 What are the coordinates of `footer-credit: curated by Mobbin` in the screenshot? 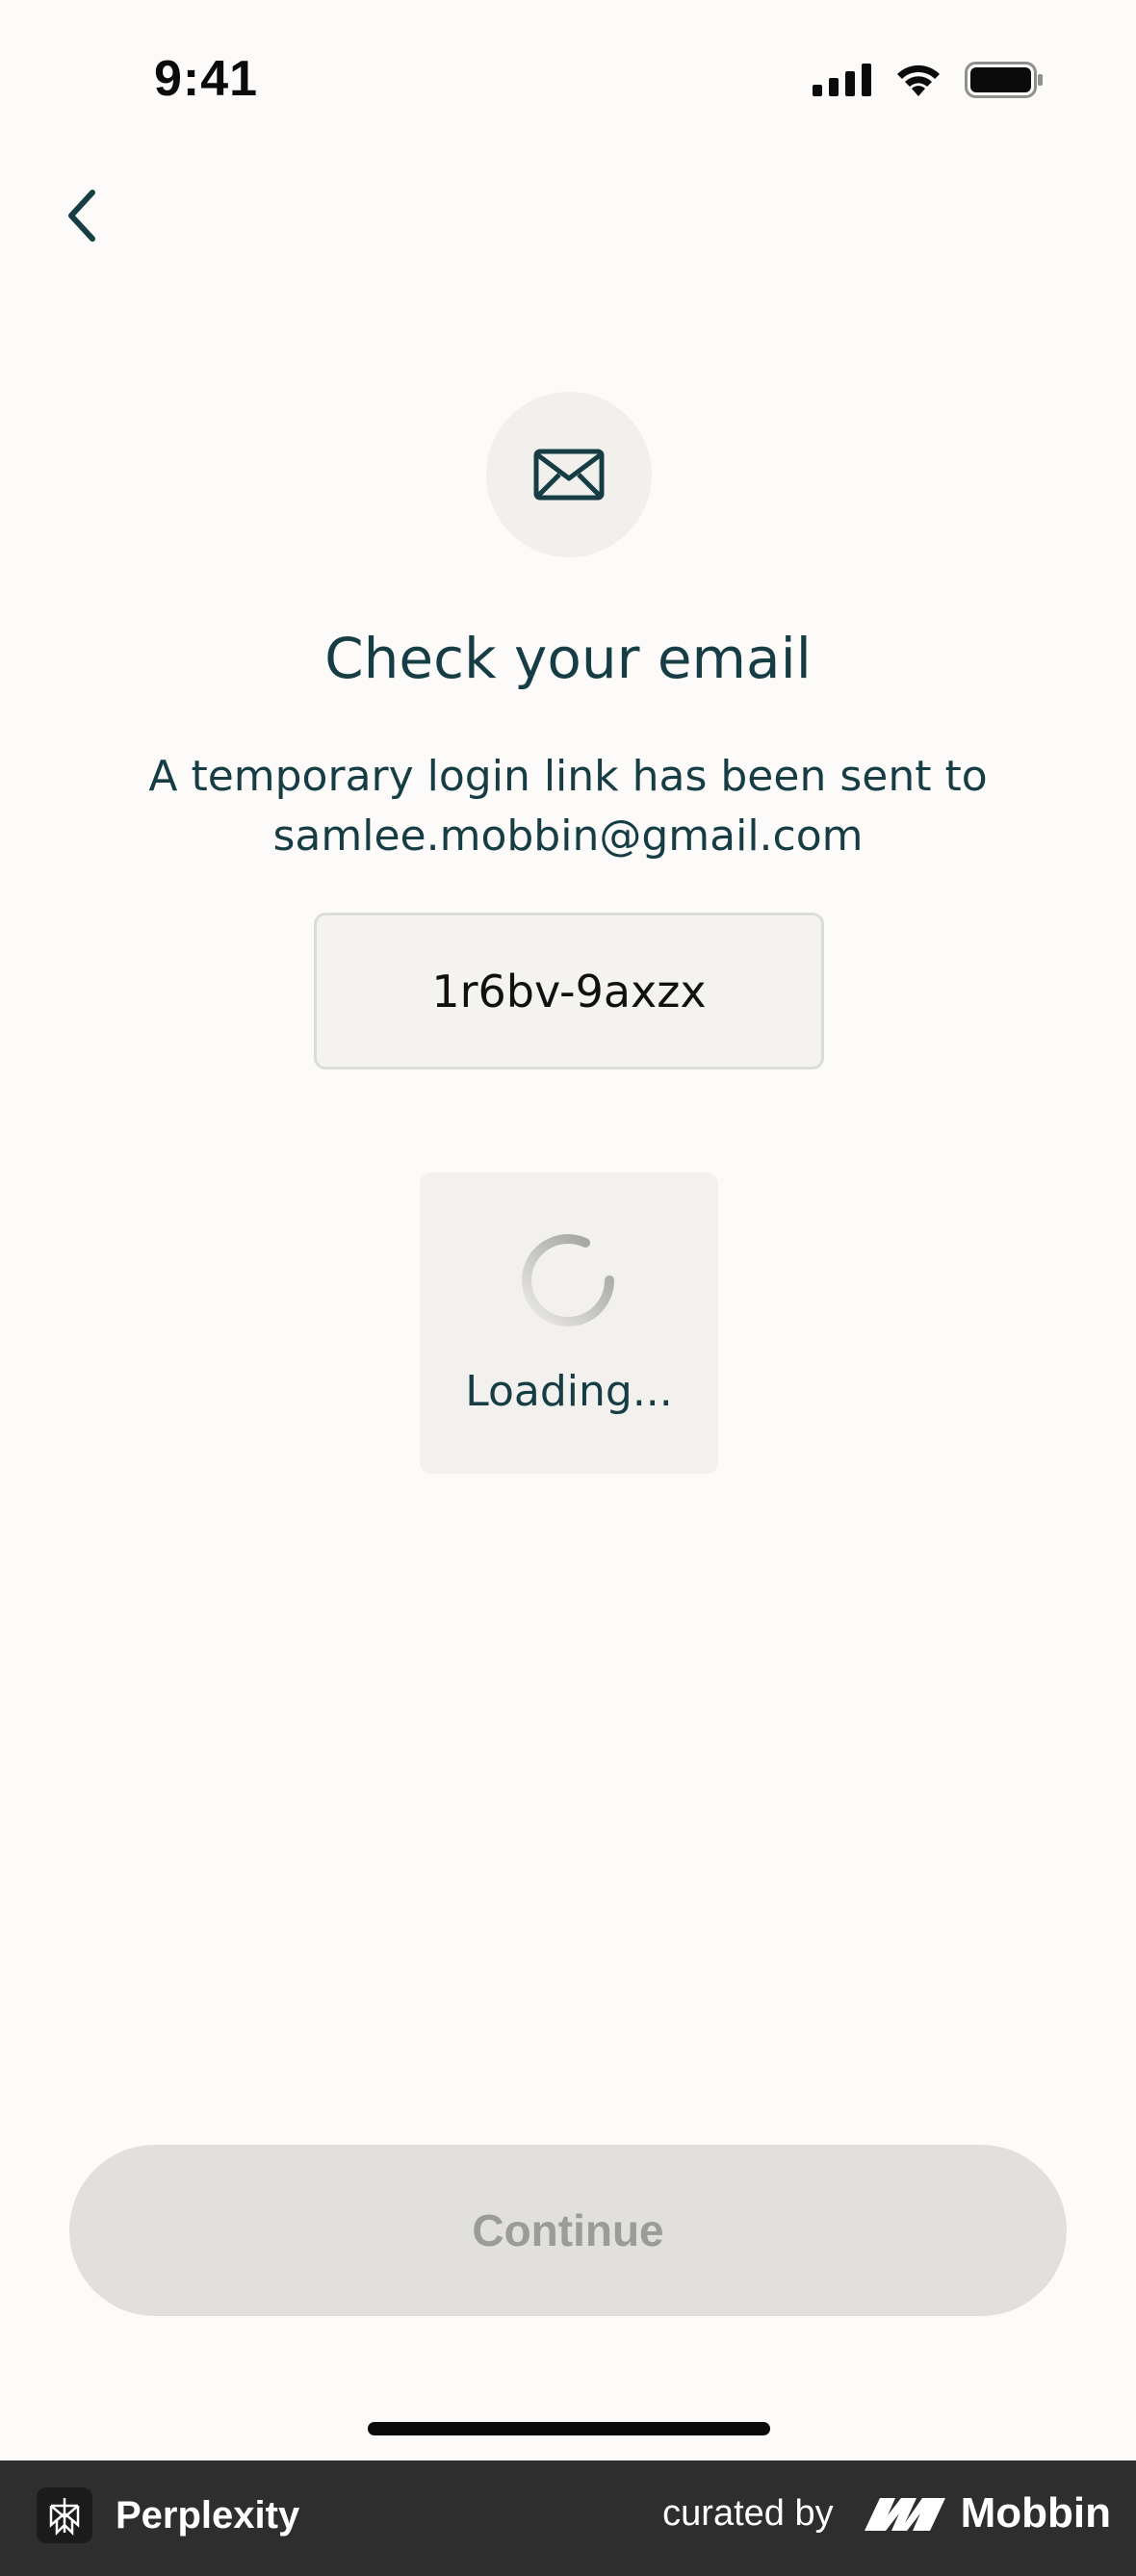 It's located at (887, 2513).